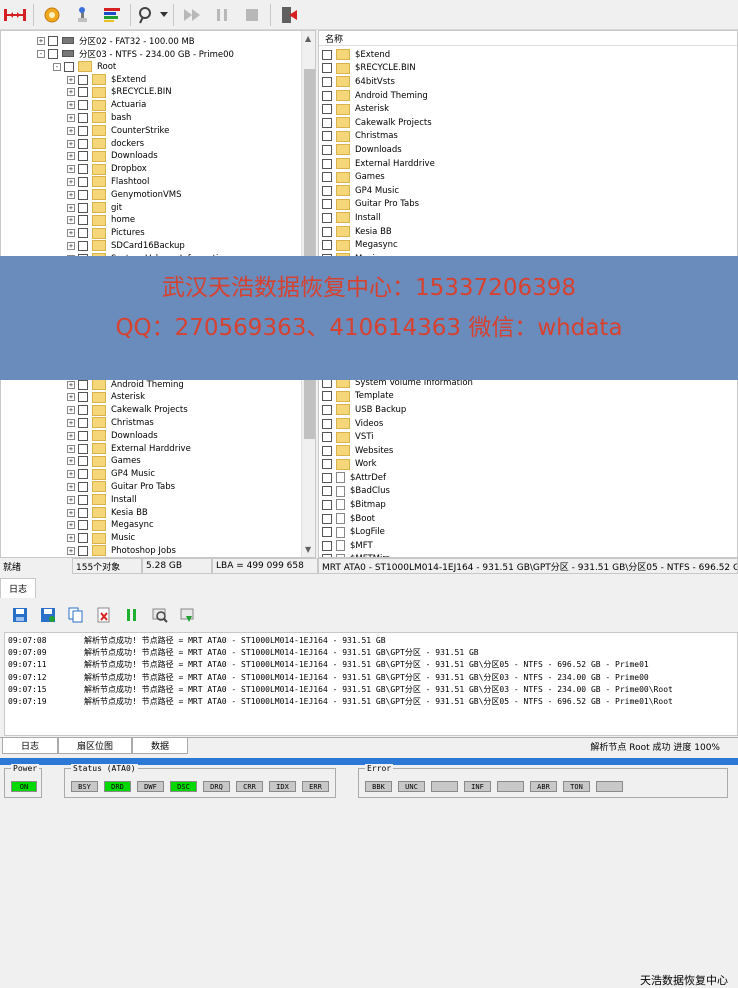 Image resolution: width=738 pixels, height=988 pixels. Describe the element at coordinates (358, 397) in the screenshot. I see `list-item: Template` at that location.